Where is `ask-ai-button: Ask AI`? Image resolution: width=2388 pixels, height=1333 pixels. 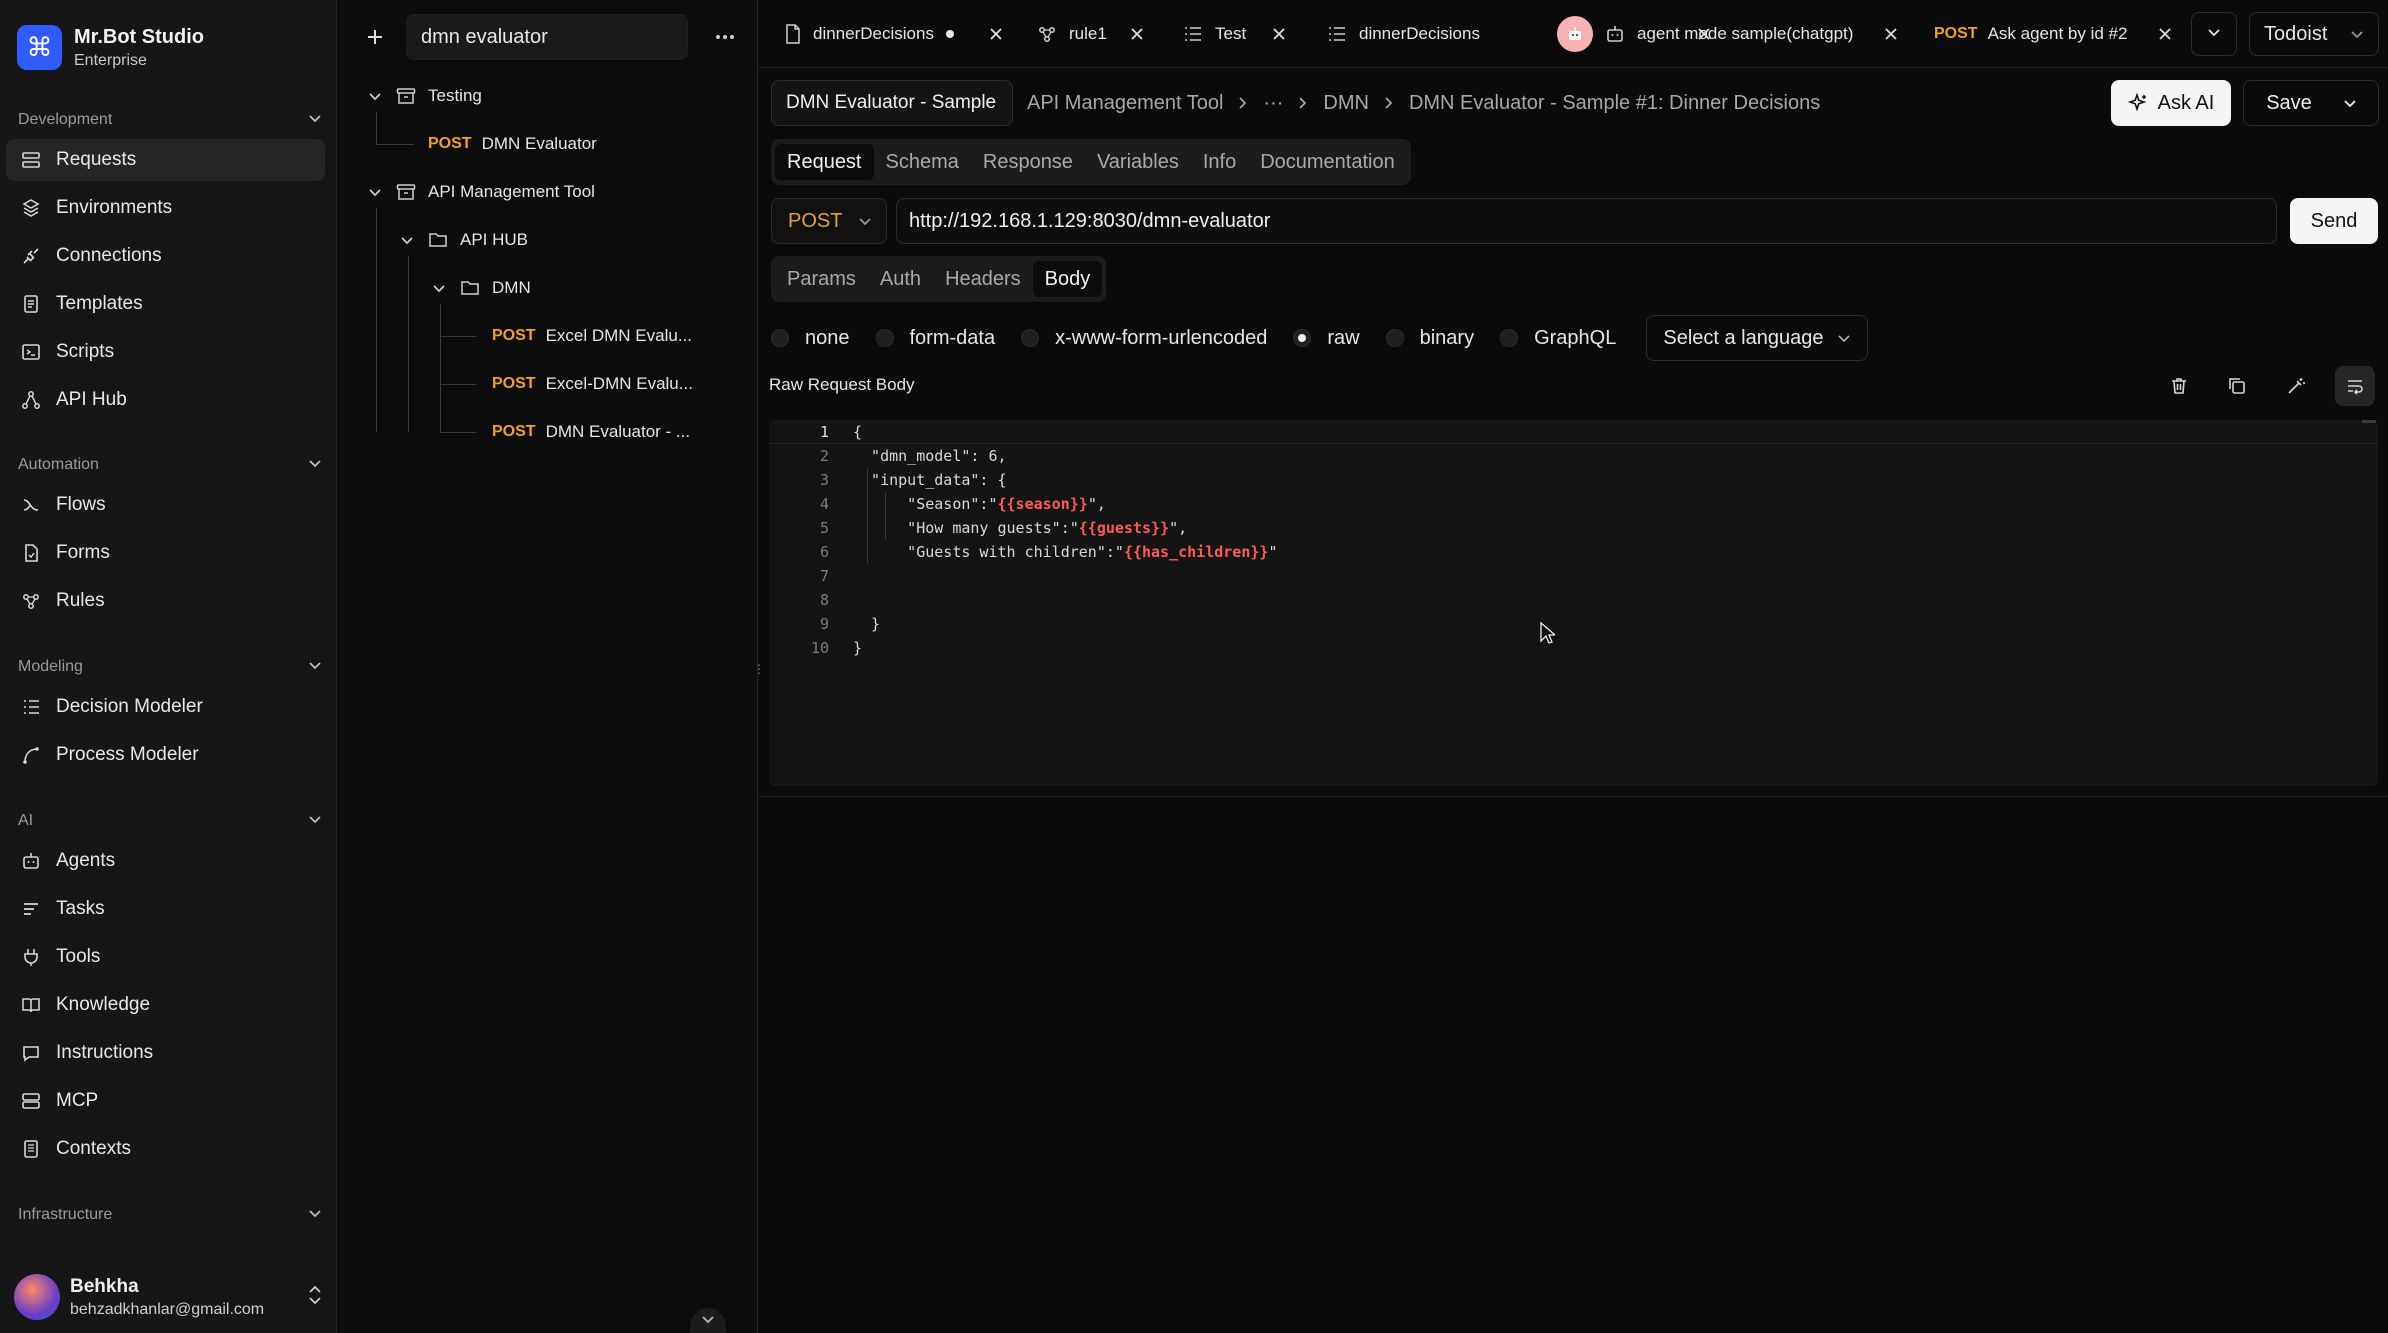
ask-ai-button: Ask AI is located at coordinates (2171, 103).